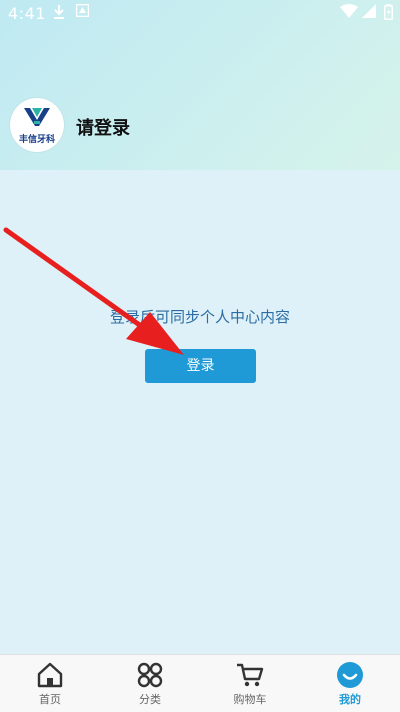 The height and width of the screenshot is (712, 400). What do you see at coordinates (250, 675) in the screenshot?
I see `cart-icon` at bounding box center [250, 675].